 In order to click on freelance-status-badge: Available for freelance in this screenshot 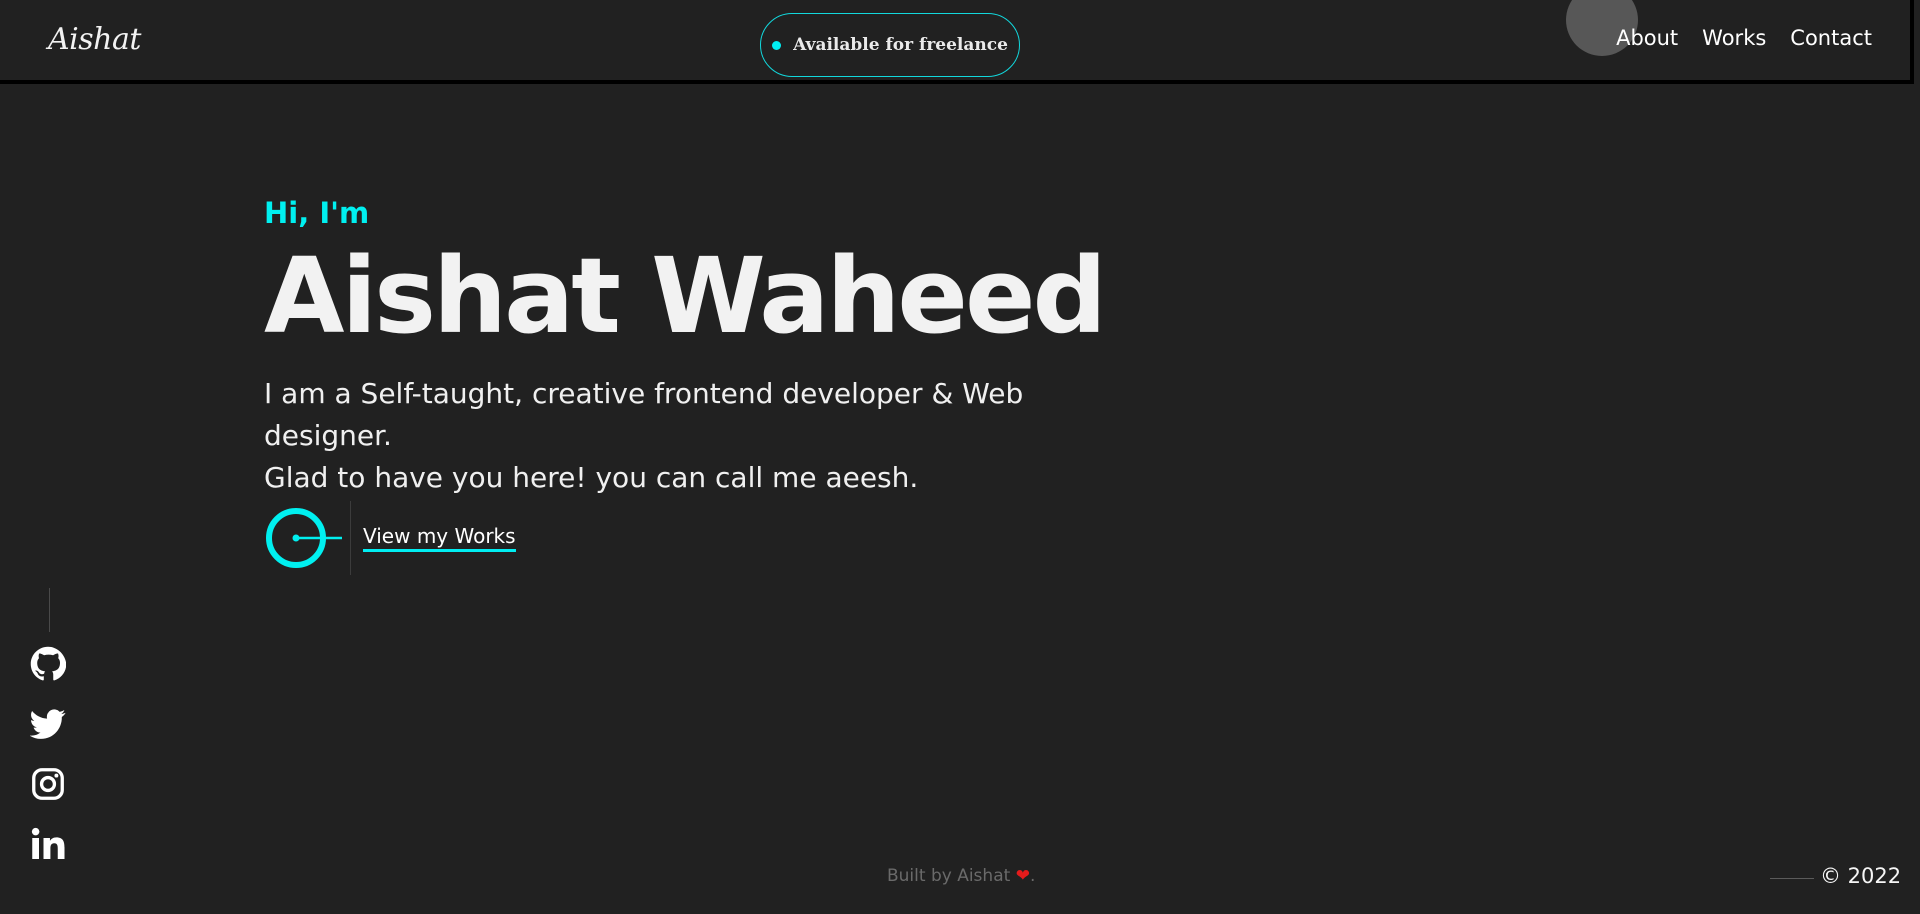, I will do `click(890, 45)`.